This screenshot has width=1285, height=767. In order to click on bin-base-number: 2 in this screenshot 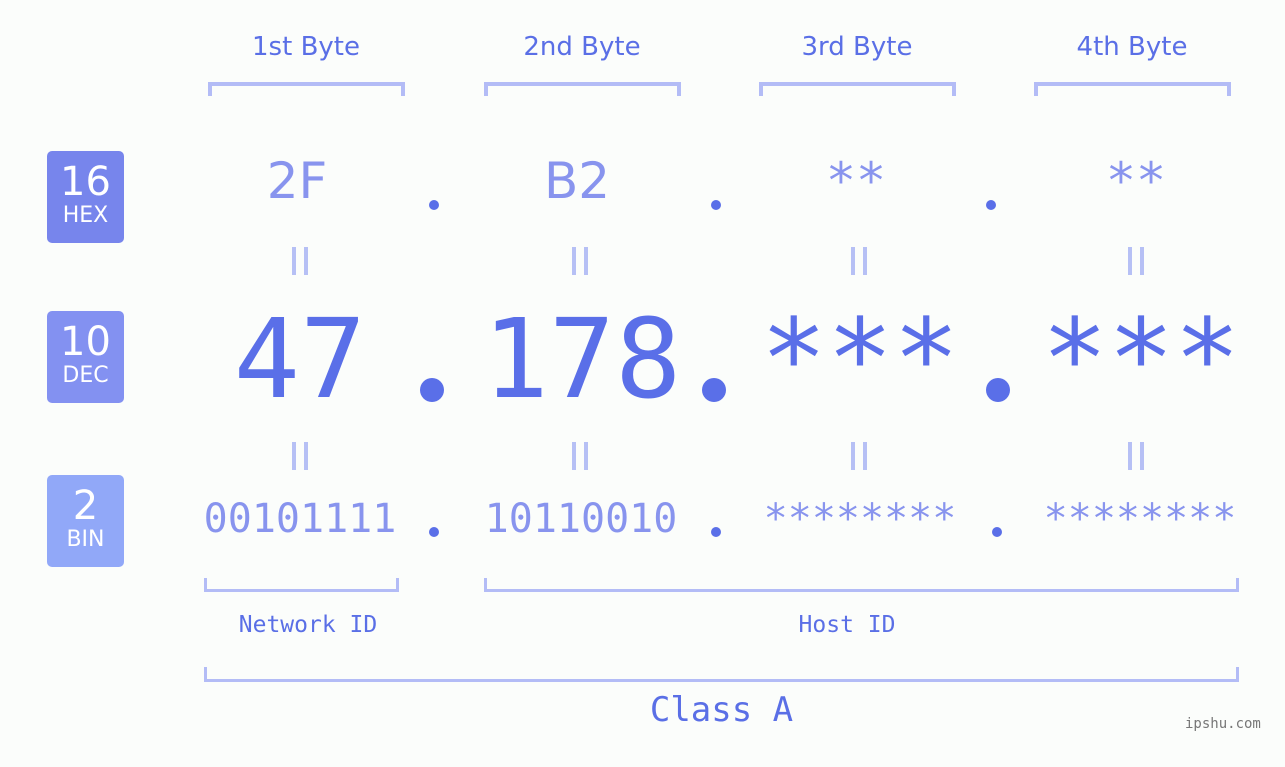, I will do `click(85, 506)`.